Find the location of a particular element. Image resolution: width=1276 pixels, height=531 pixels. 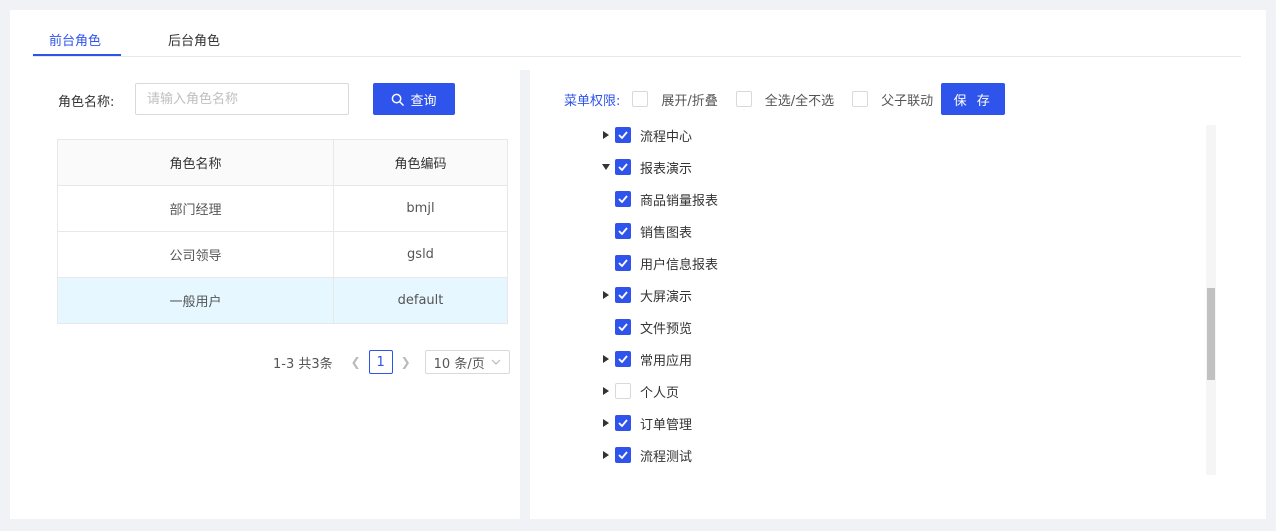

active-tab-indicator is located at coordinates (77, 55).